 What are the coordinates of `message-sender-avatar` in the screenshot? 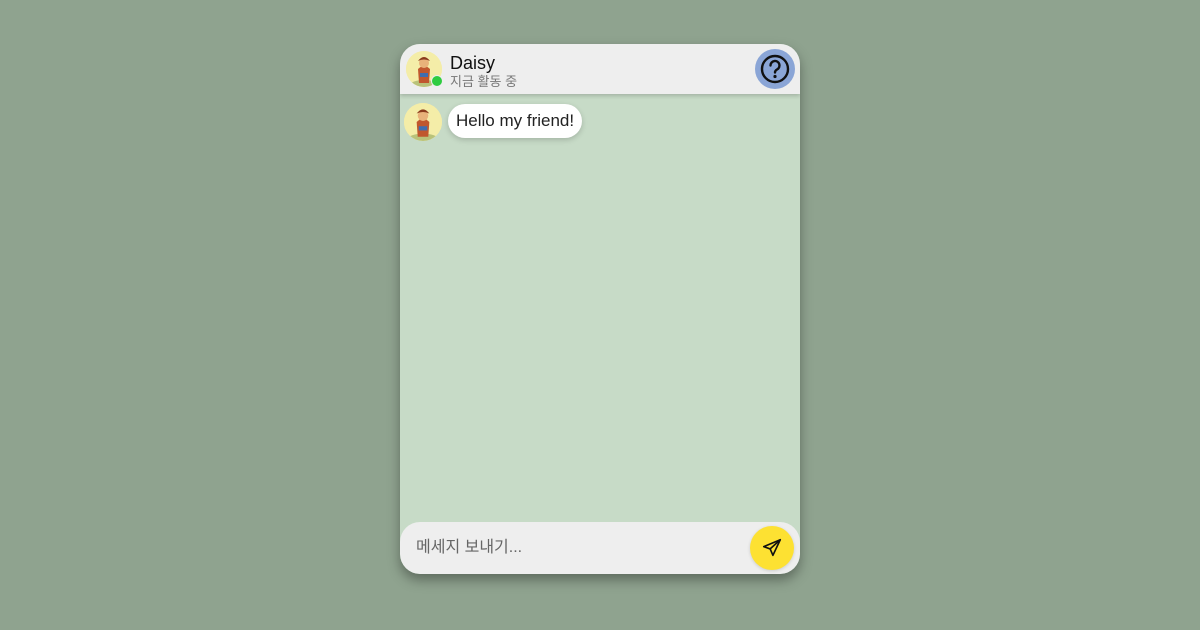 It's located at (423, 122).